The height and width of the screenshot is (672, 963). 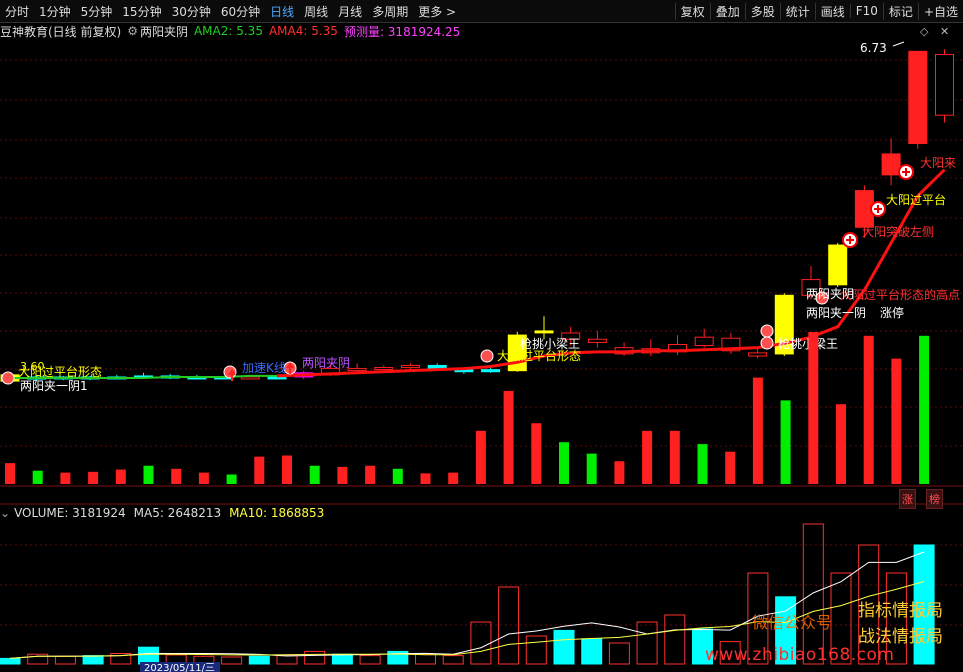 I want to click on signal-annotation-0: 大阳过平台形态, so click(x=60, y=371).